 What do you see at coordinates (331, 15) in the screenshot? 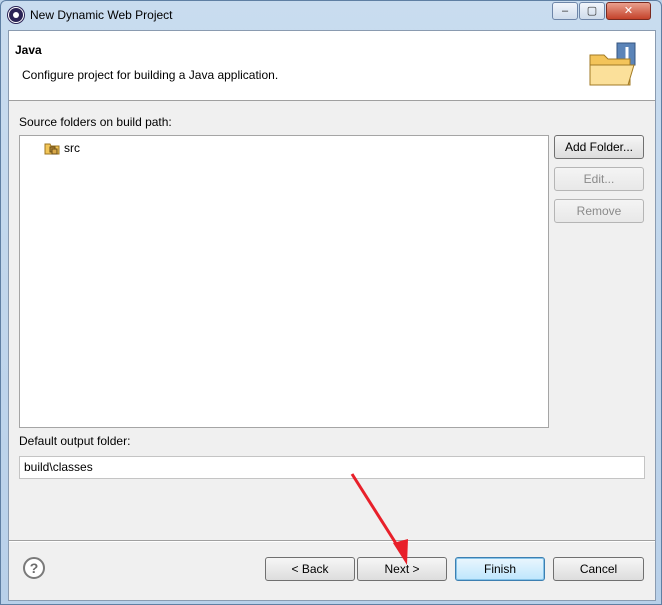
I see `title-bar: New Dynamic Web Project – ▢ ✕` at bounding box center [331, 15].